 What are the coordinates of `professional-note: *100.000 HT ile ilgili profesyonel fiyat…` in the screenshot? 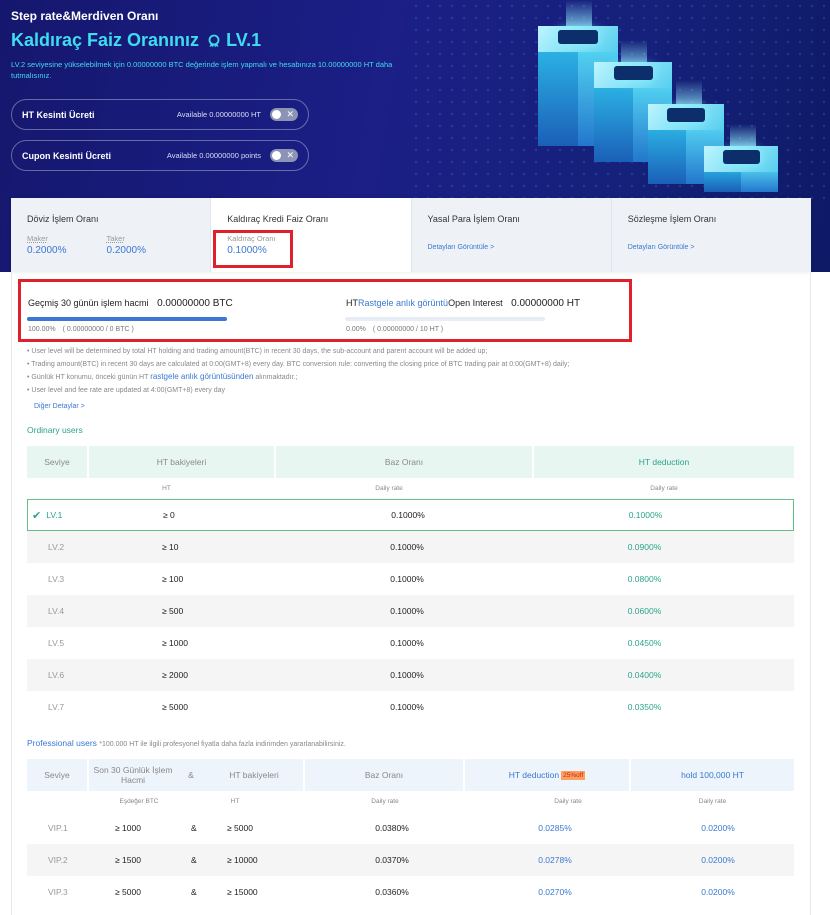 It's located at (222, 744).